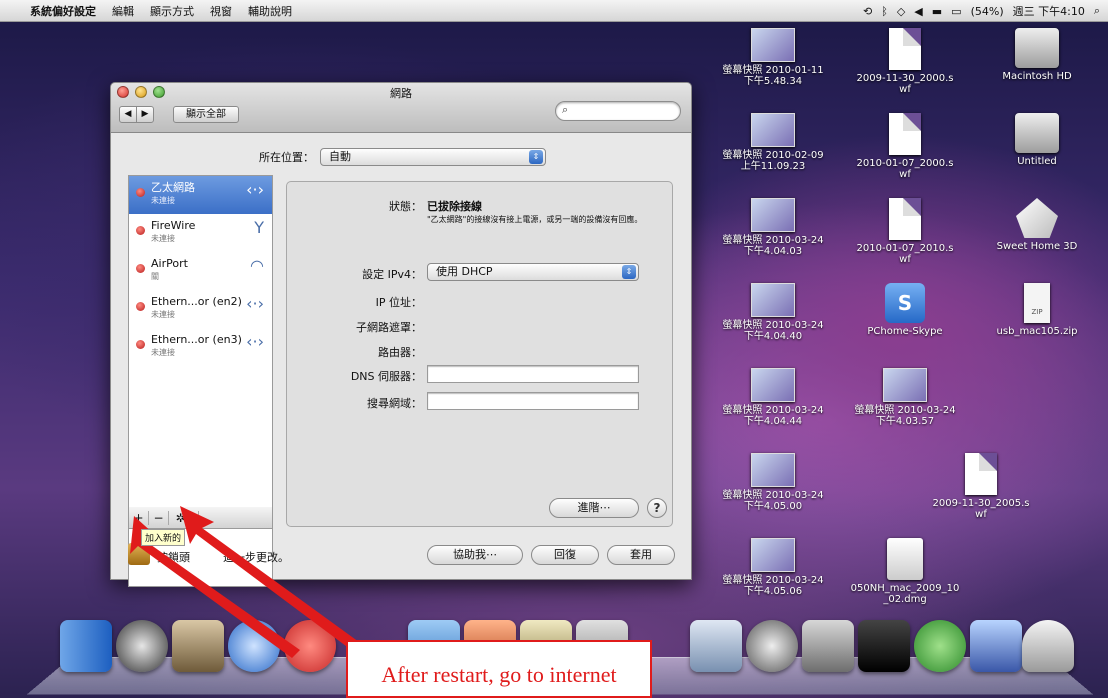  I want to click on desktop-icon-label: 2009-11-30_2005.s wf, so click(981, 509).